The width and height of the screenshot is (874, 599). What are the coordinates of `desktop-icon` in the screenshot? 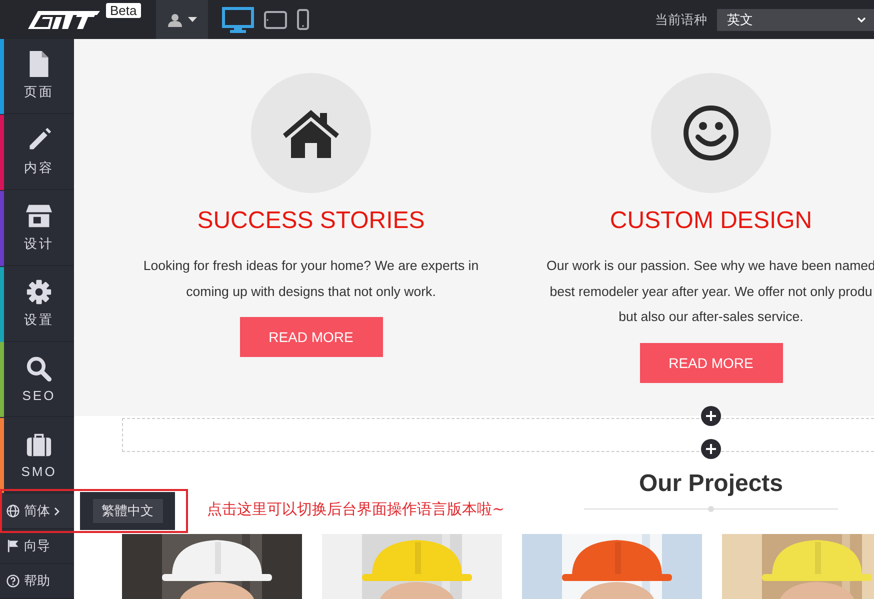 It's located at (238, 19).